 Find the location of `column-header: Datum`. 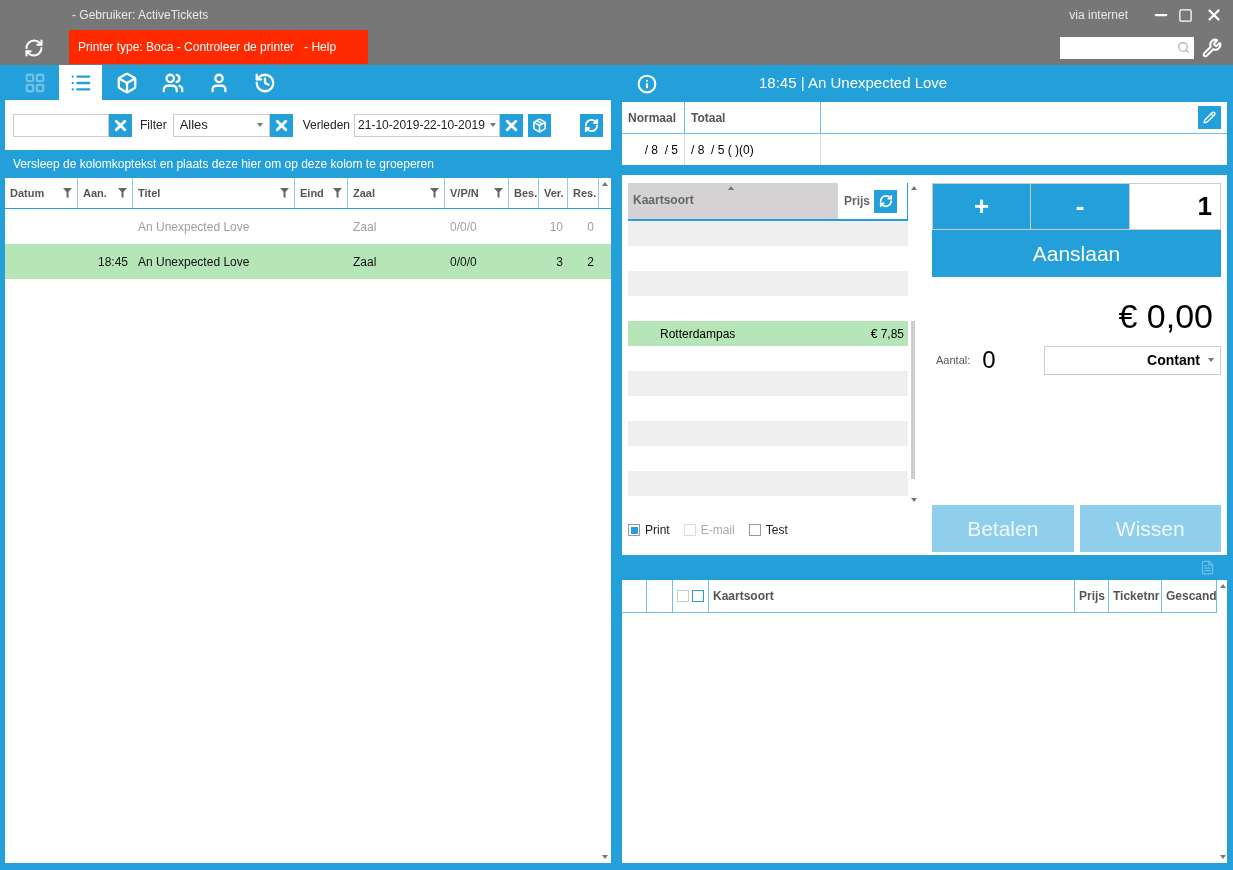

column-header: Datum is located at coordinates (41, 193).